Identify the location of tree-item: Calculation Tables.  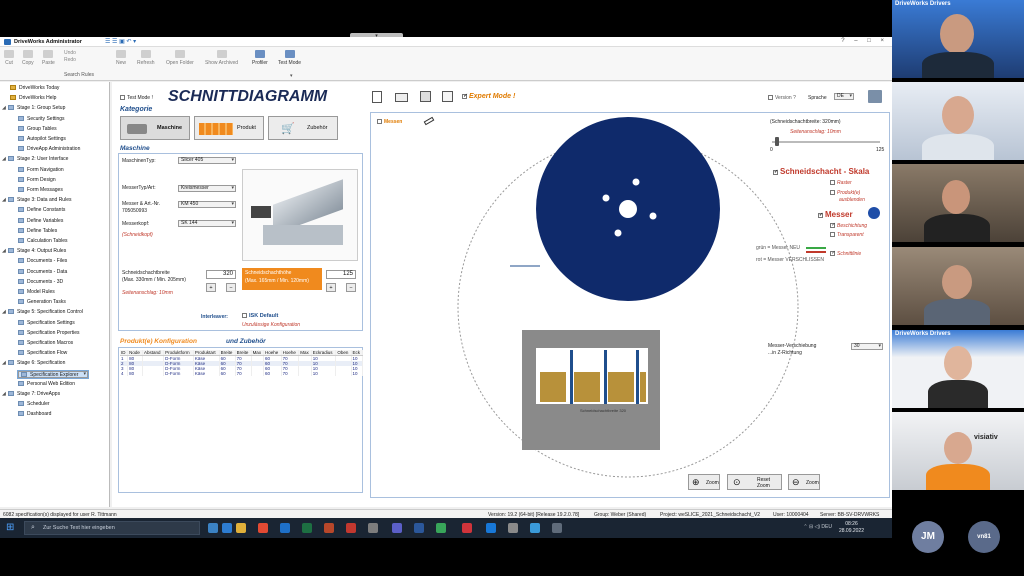
(43, 242).